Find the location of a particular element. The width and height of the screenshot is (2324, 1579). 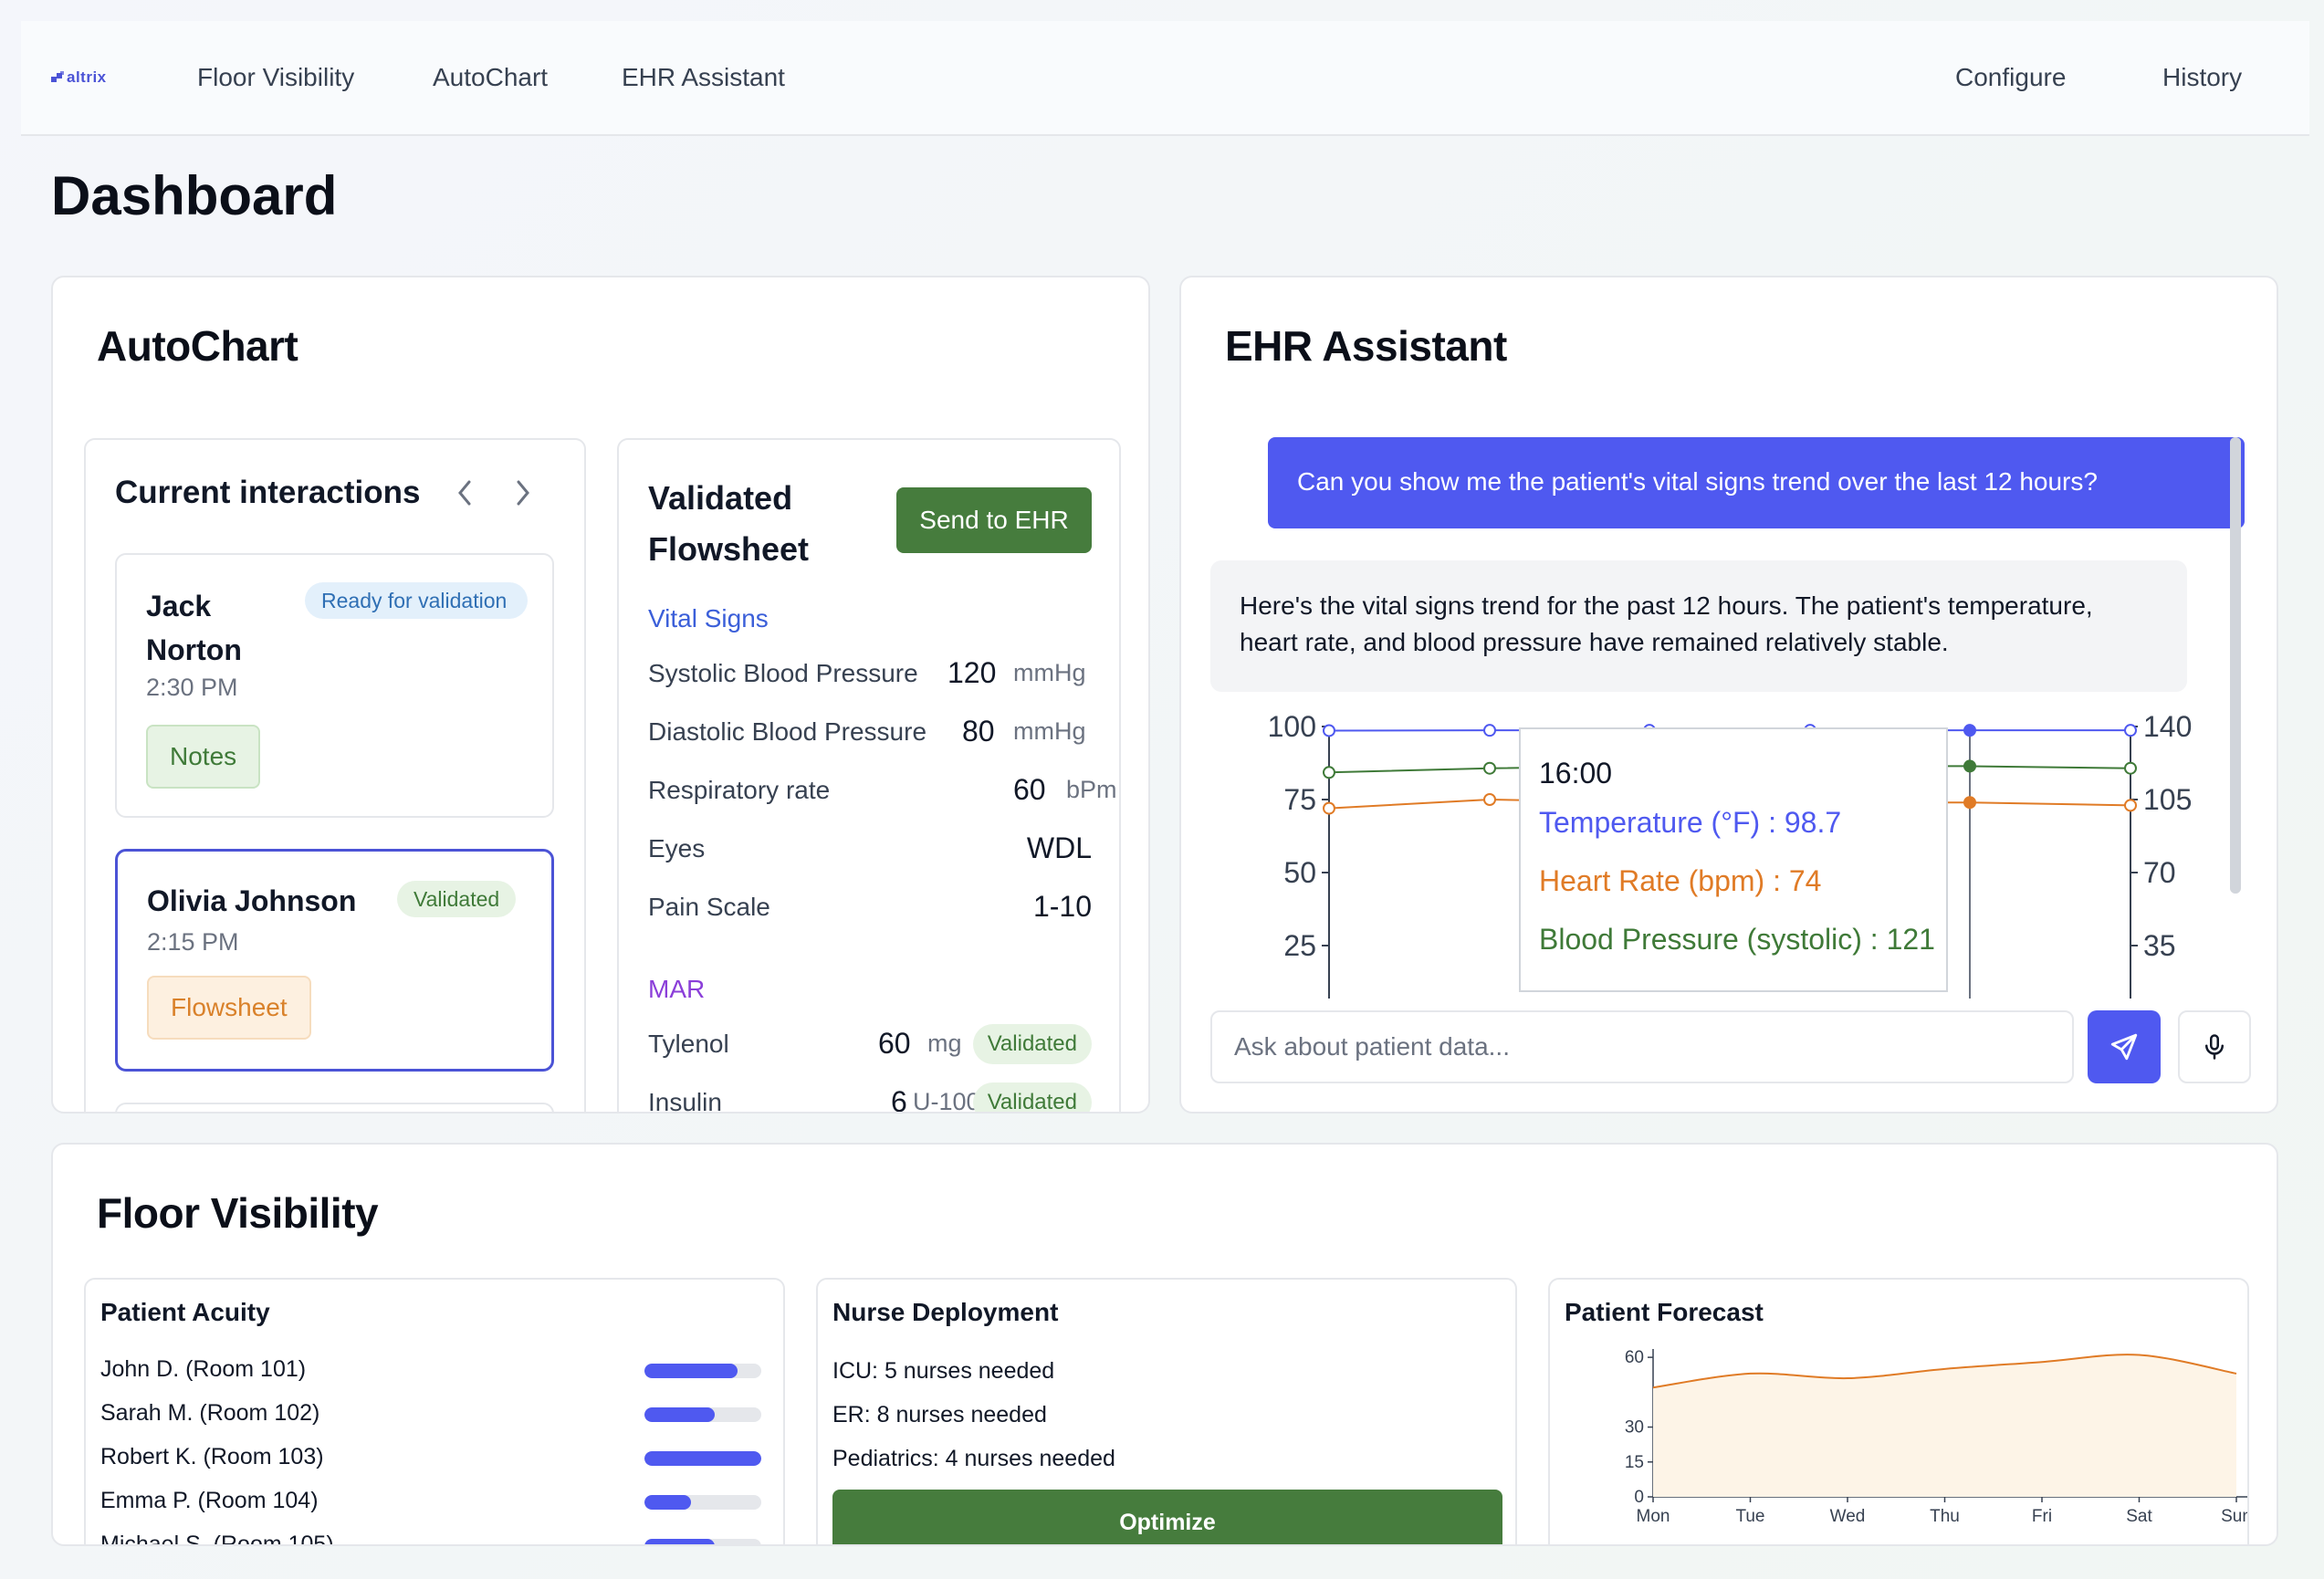

nav-floor-visibility: Floor Visibility is located at coordinates (276, 77).